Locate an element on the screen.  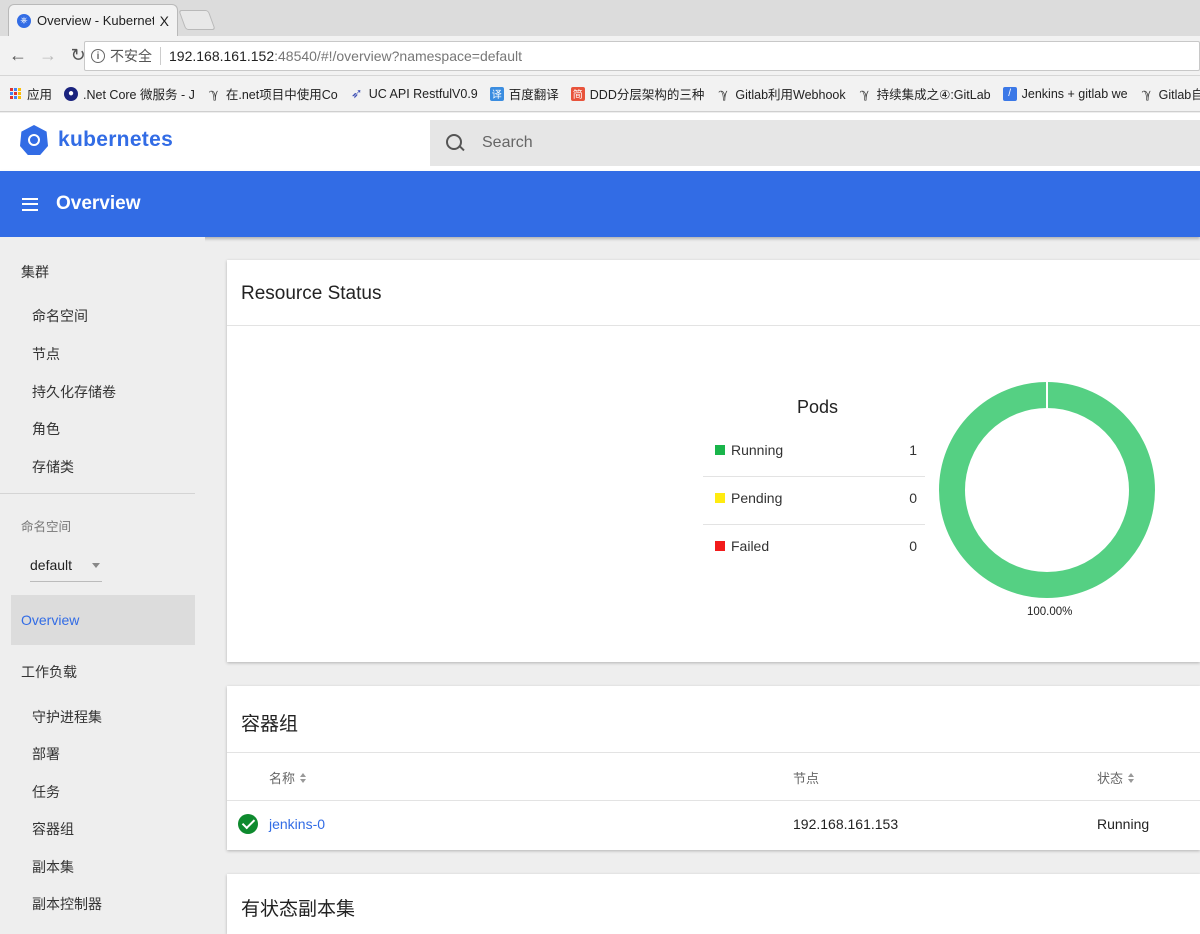
bookmark-label: UC API RestfulV0.9 is located at coordinates (423, 93).